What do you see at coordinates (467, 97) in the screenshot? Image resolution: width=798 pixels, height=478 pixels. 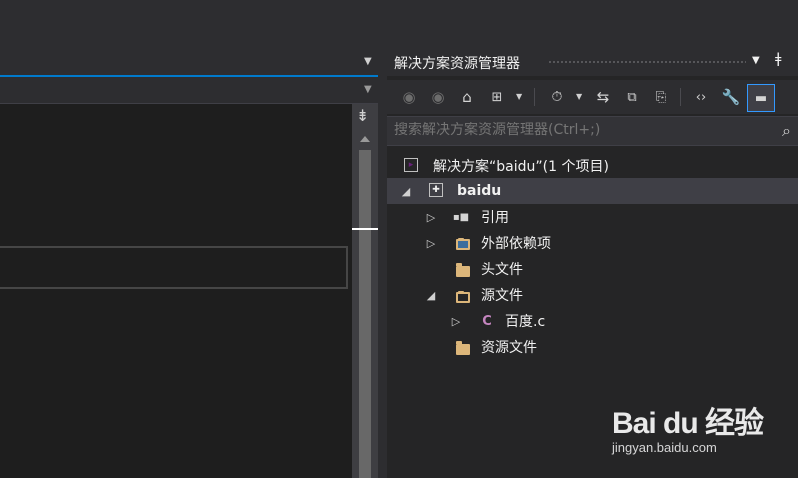 I see `home-icon: ⌂` at bounding box center [467, 97].